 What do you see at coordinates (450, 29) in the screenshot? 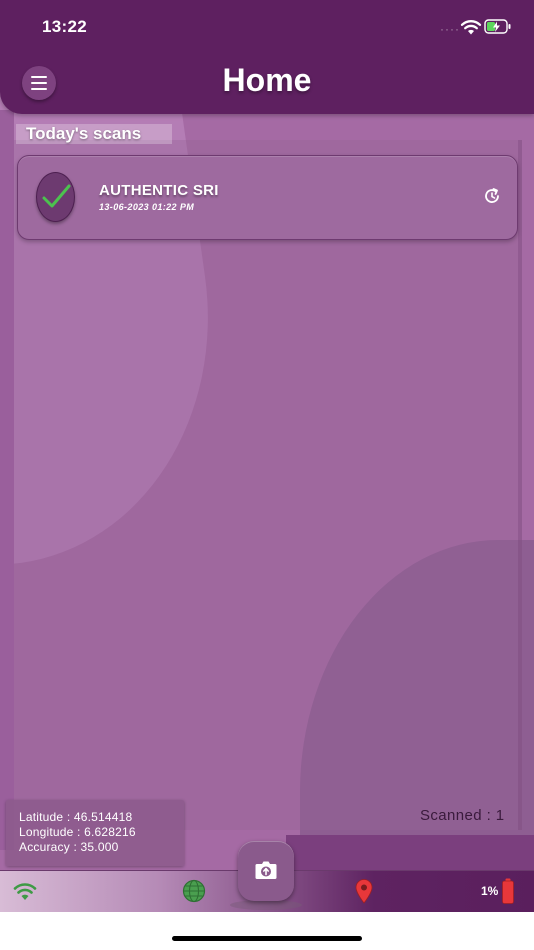
I see `signal-dots: ····` at bounding box center [450, 29].